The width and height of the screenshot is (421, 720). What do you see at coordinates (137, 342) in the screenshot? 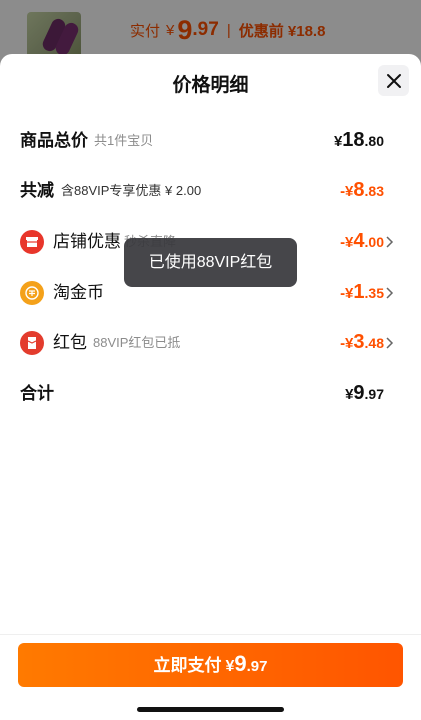
I see `red-packet-detail: 88VIP红包已抵` at bounding box center [137, 342].